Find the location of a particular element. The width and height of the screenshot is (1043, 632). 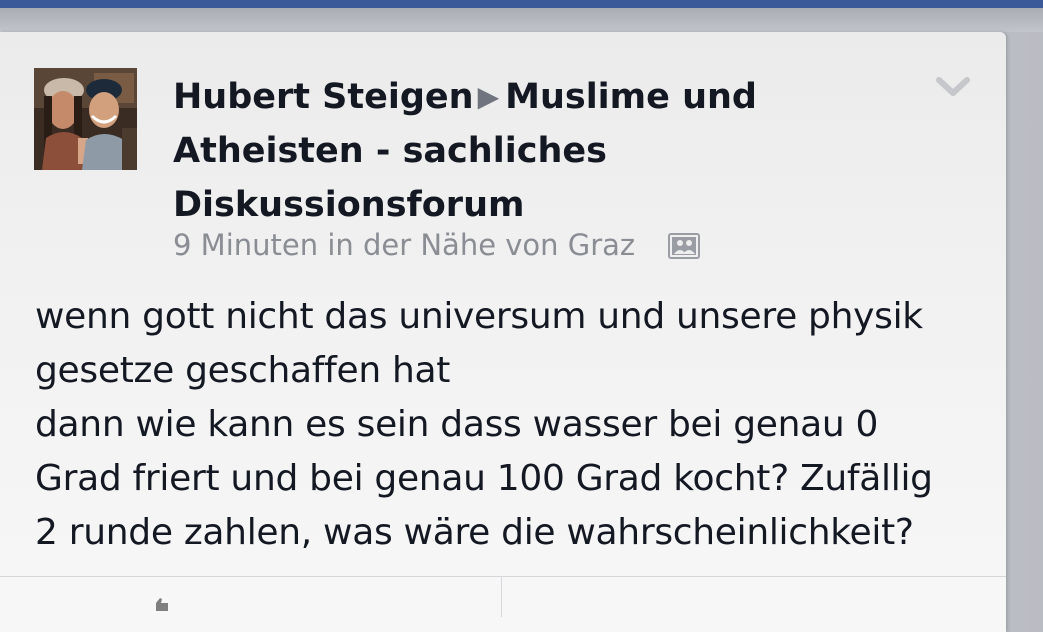

action-divider is located at coordinates (501, 597).